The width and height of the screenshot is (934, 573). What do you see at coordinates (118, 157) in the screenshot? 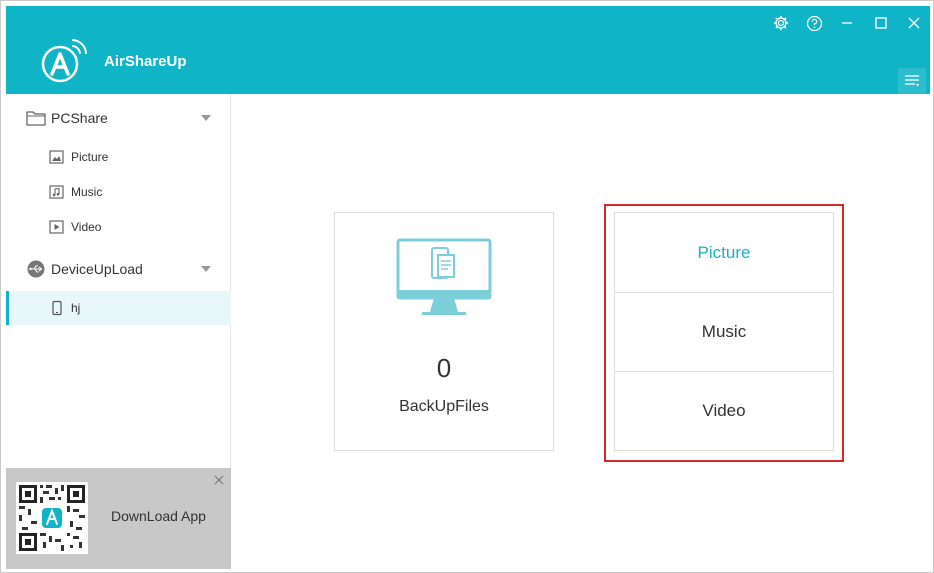
I see `sidebar-item-picture: Picture` at bounding box center [118, 157].